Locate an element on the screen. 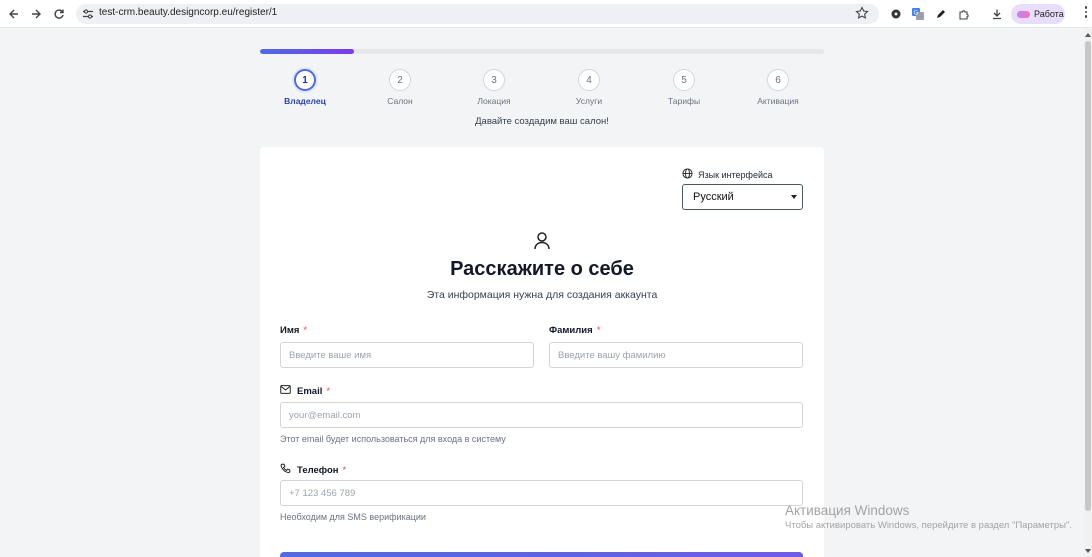  bookmark-star-icon is located at coordinates (863, 14).